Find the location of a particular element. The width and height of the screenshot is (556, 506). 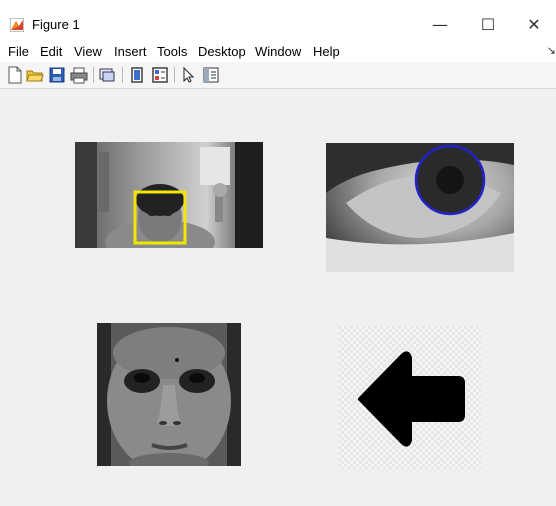

maximize-button: ☐ is located at coordinates (488, 25).